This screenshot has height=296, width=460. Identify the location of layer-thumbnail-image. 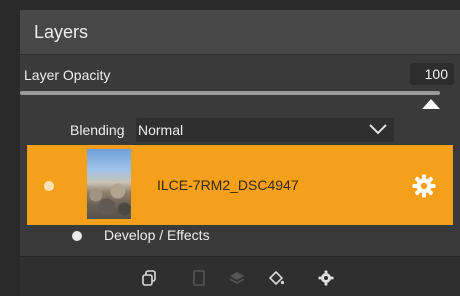
(109, 199).